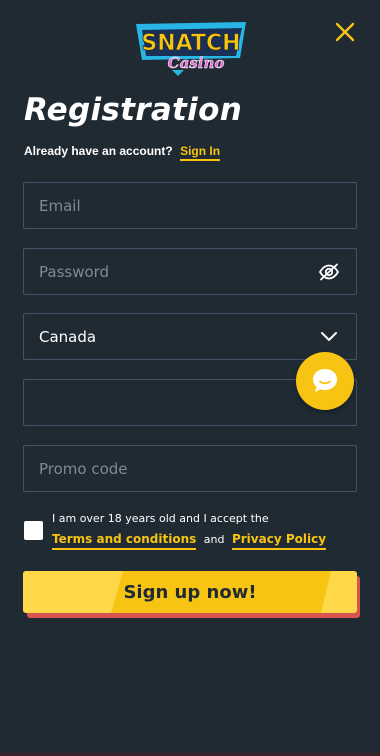 Image resolution: width=380 pixels, height=756 pixels. Describe the element at coordinates (98, 151) in the screenshot. I see `signin-prompt: Already have an account?` at that location.